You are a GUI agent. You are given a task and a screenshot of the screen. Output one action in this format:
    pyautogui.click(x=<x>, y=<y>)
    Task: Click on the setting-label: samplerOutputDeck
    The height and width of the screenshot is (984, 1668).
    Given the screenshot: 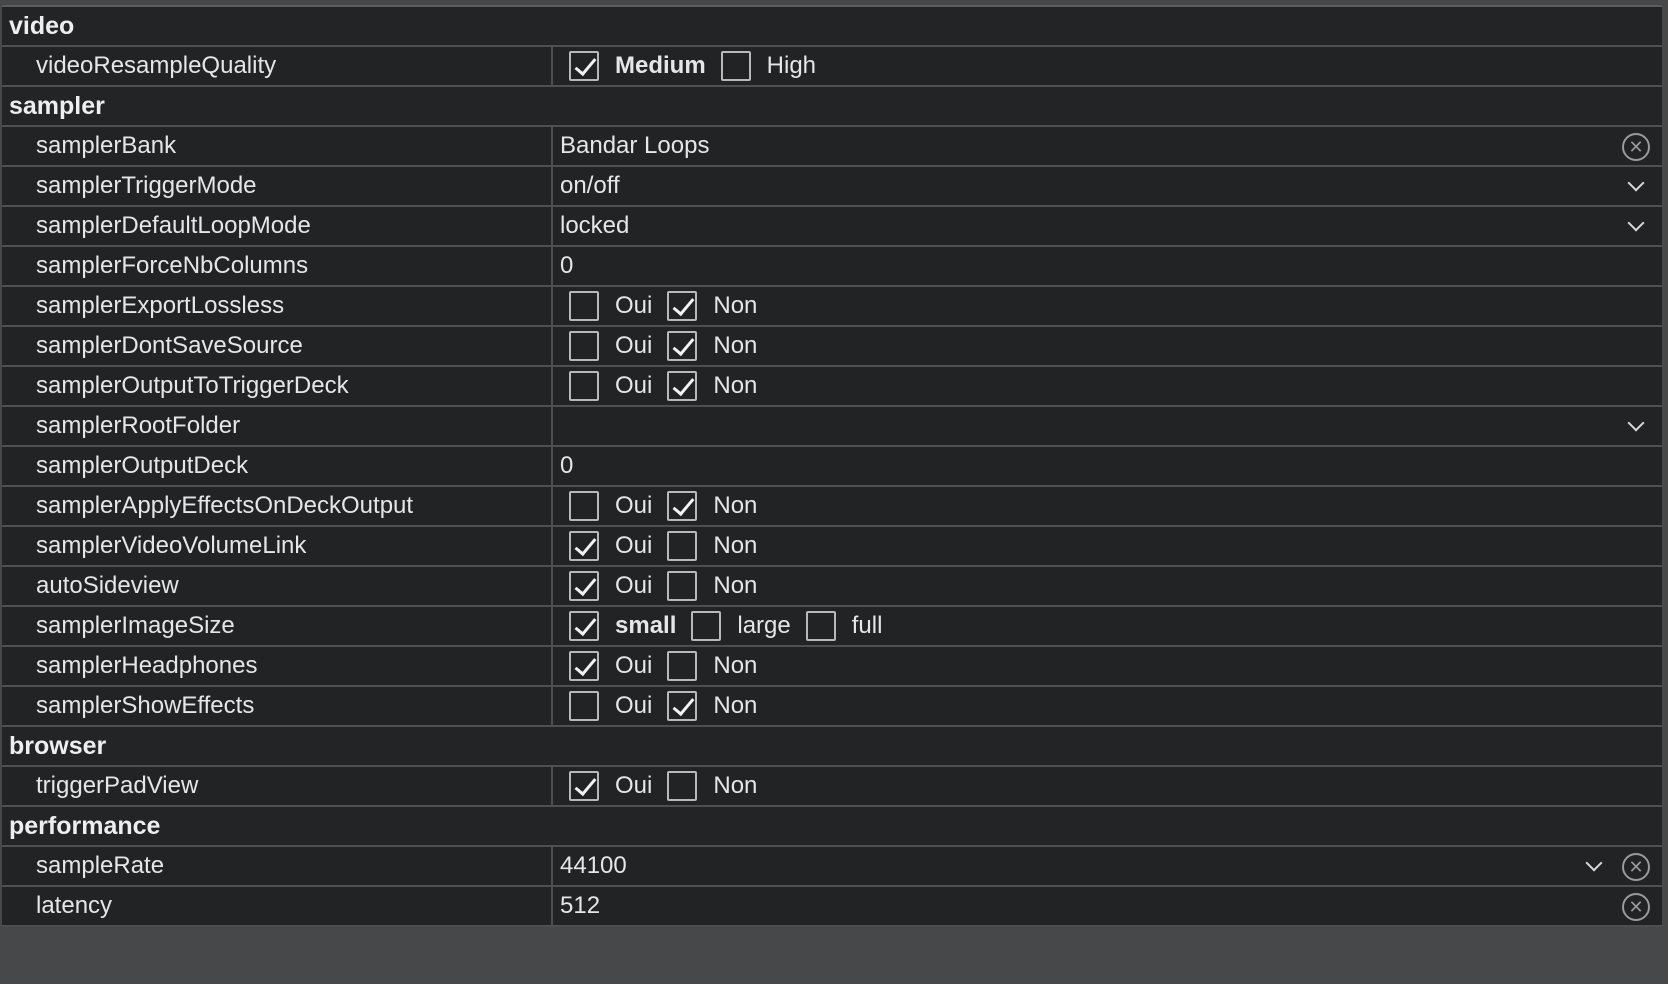 What is the action you would take?
    pyautogui.click(x=277, y=466)
    